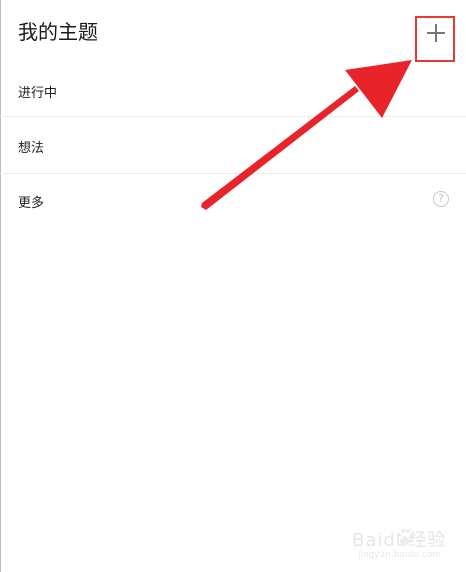 This screenshot has height=572, width=466. What do you see at coordinates (233, 116) in the screenshot?
I see `divider` at bounding box center [233, 116].